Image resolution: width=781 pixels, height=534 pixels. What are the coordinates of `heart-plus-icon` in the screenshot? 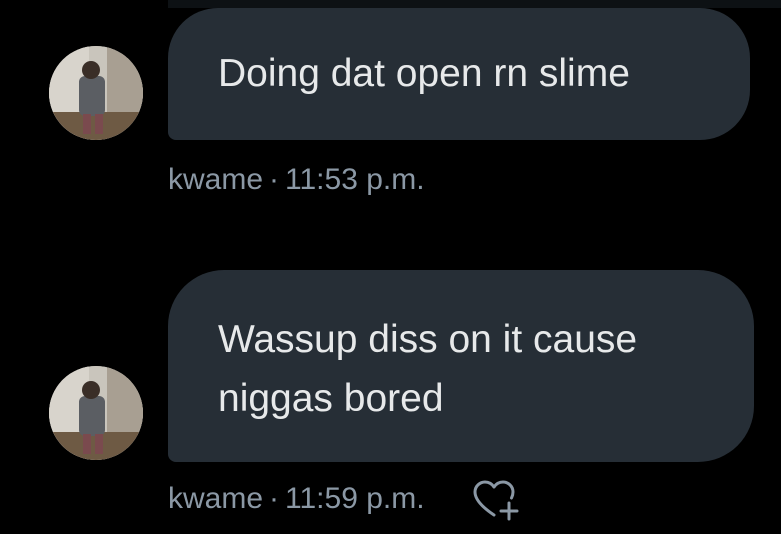 It's located at (496, 500).